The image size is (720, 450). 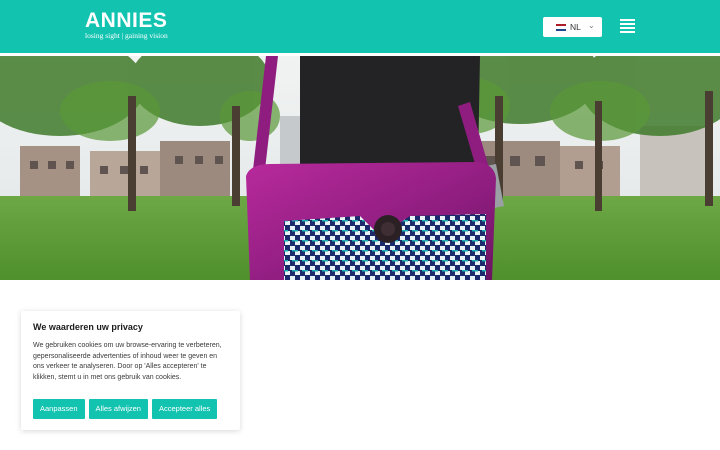 I want to click on reject-all-button: Alles afwijzen, so click(x=118, y=409).